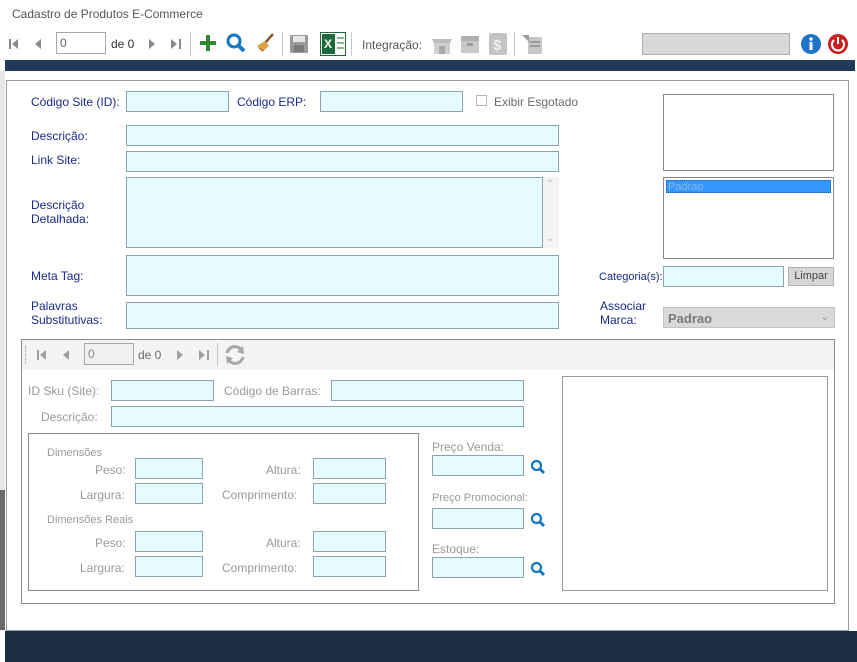 The image size is (857, 662). What do you see at coordinates (480, 498) in the screenshot?
I see `preco-promocional-label: Preço Promocional:` at bounding box center [480, 498].